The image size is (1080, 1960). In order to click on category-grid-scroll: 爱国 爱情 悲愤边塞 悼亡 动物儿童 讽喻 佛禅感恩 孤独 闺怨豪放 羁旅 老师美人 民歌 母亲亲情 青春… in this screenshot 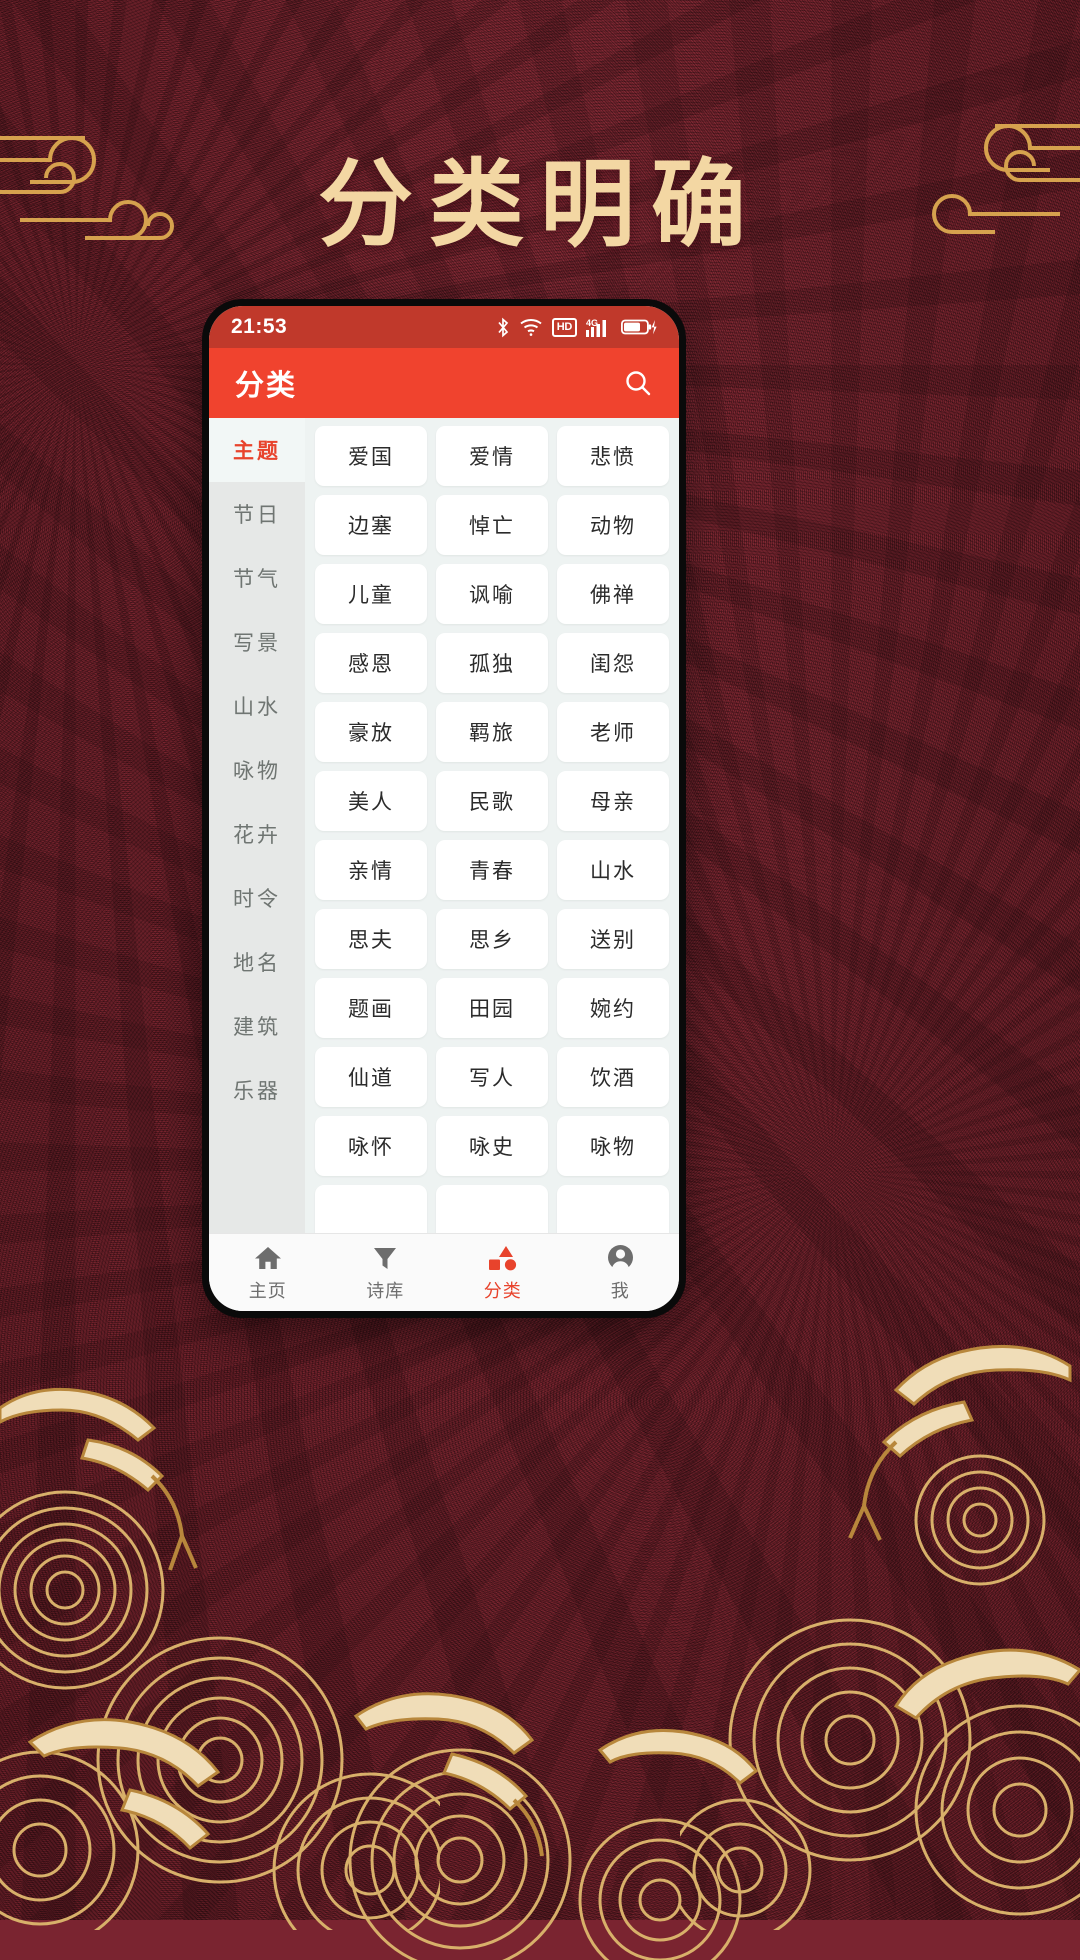, I will do `click(492, 825)`.